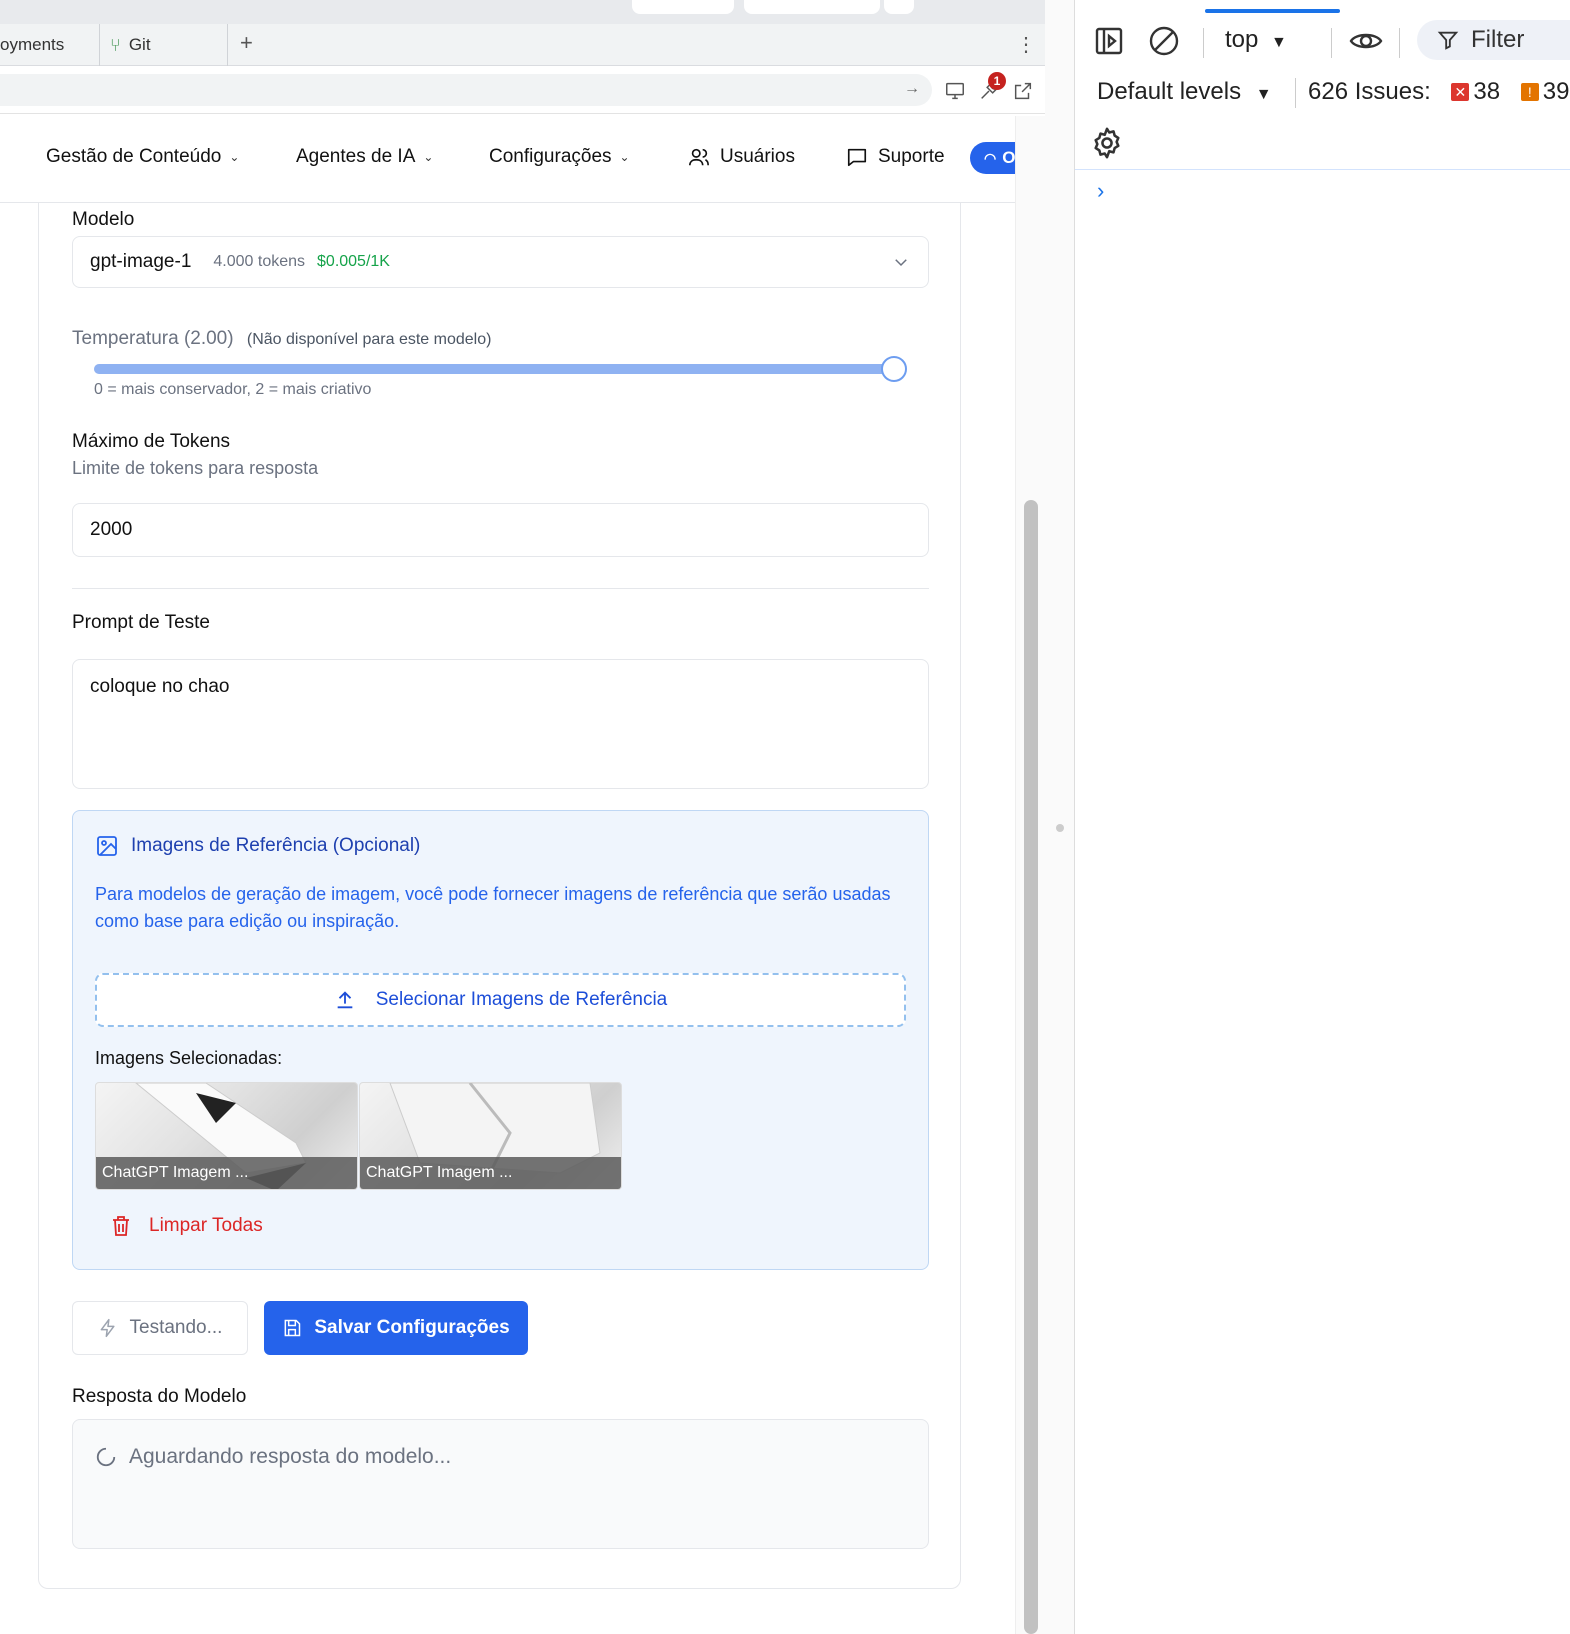 This screenshot has height=1634, width=1570. What do you see at coordinates (1369, 91) in the screenshot?
I see `issues-label: 626 Issues:` at bounding box center [1369, 91].